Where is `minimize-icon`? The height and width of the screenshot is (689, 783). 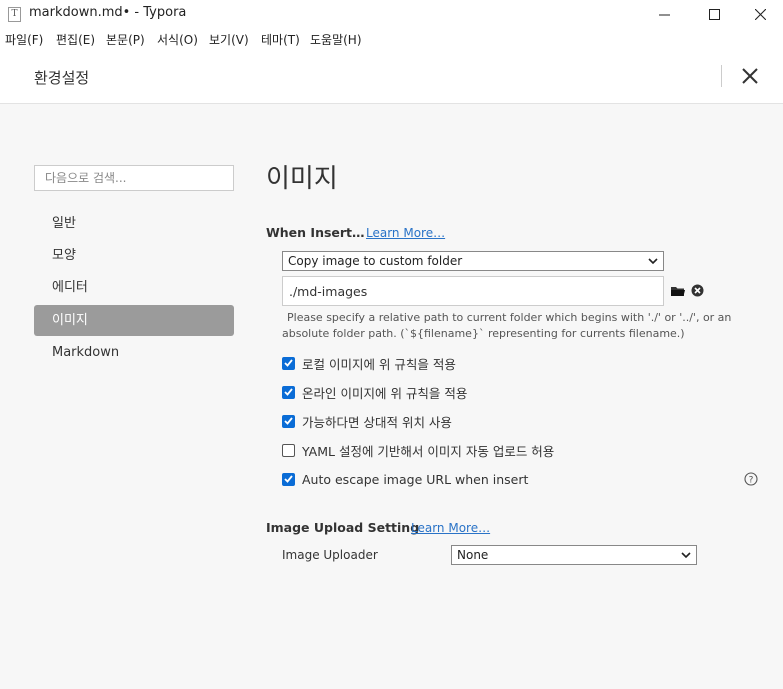
minimize-icon is located at coordinates (664, 14).